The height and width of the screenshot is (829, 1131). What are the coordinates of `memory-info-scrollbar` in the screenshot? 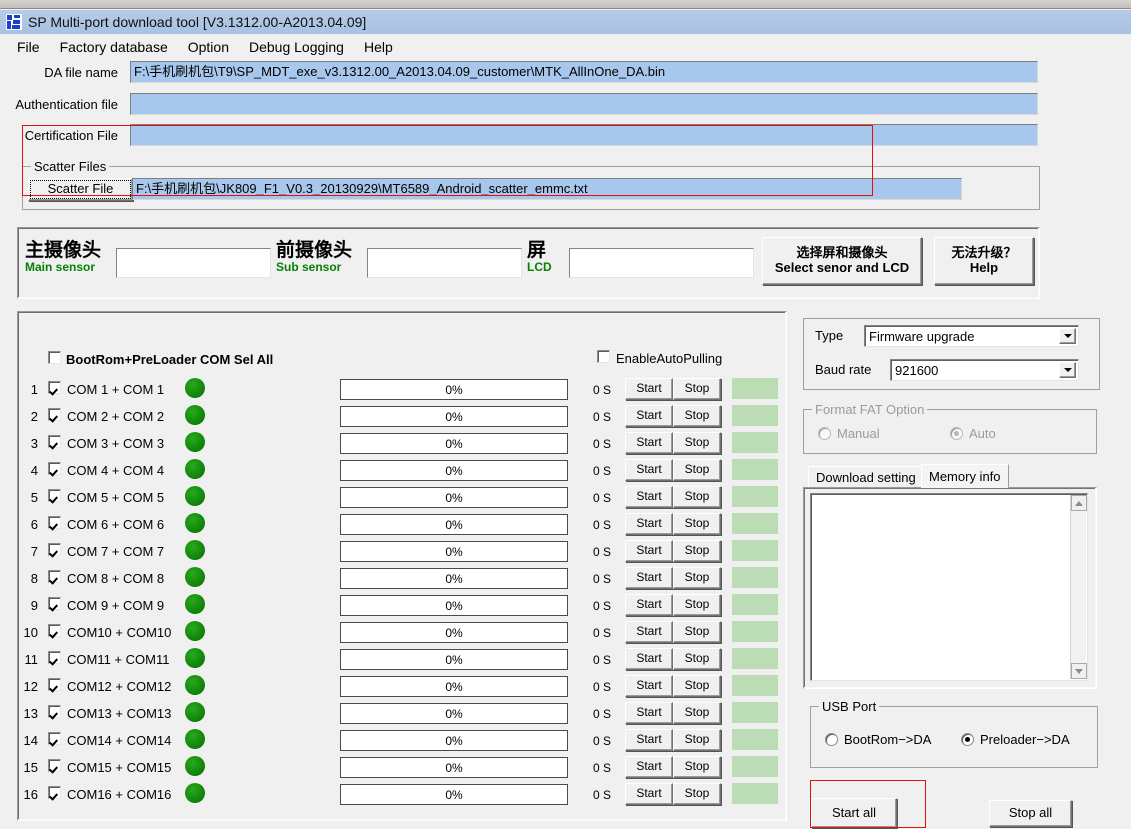 It's located at (1078, 587).